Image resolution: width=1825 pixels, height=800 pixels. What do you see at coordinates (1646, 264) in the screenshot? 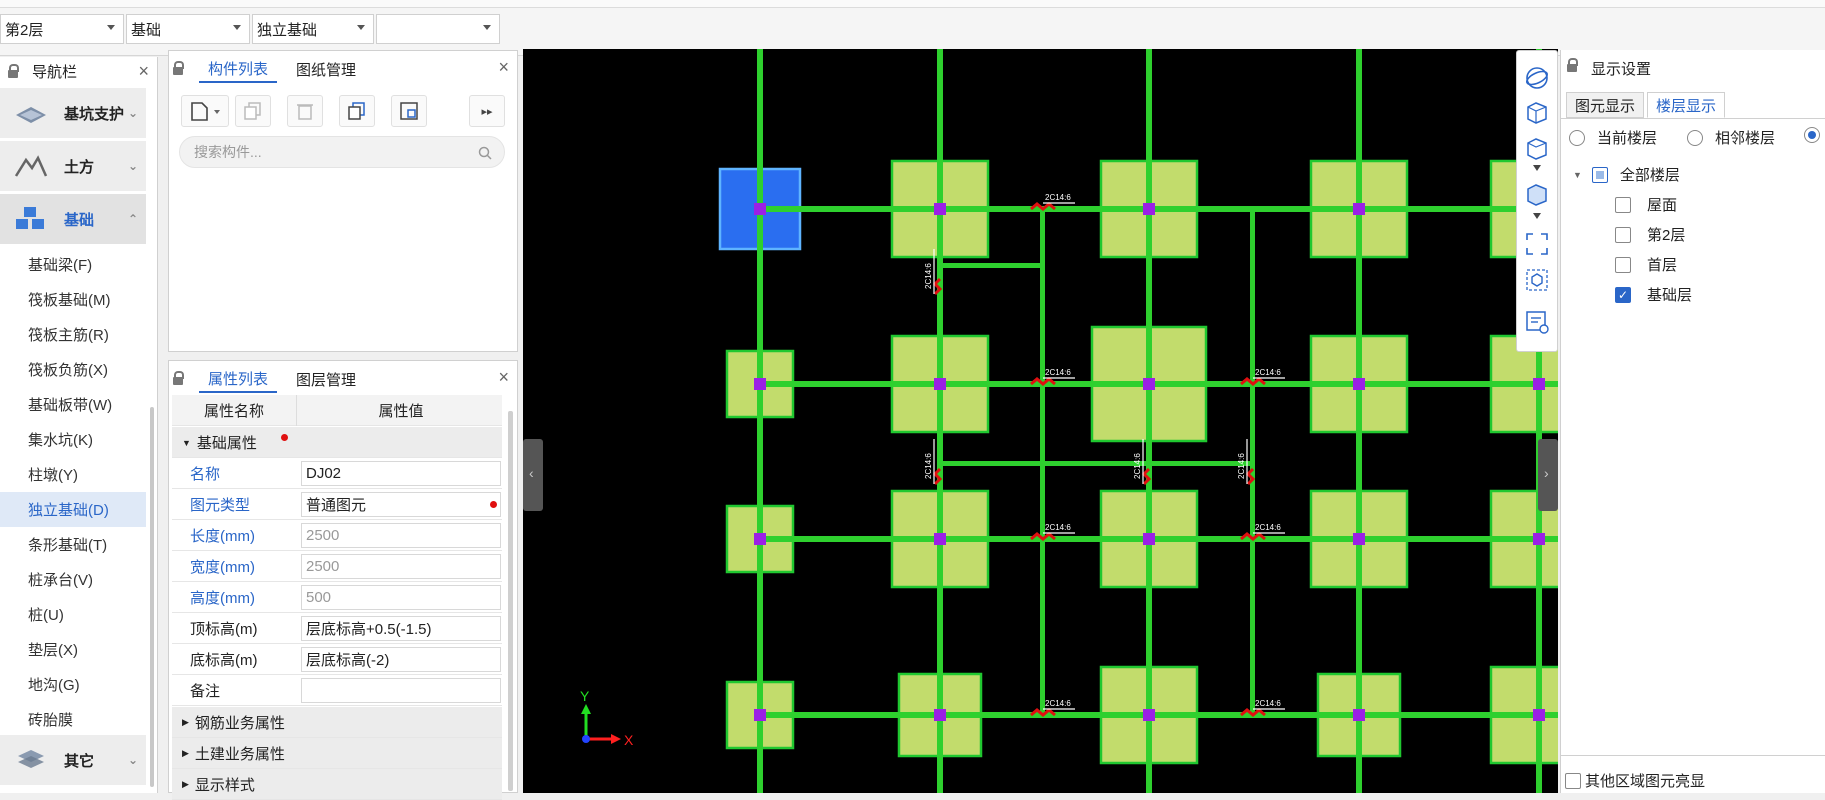
I see `tree-node-first-floor: 首层` at bounding box center [1646, 264].